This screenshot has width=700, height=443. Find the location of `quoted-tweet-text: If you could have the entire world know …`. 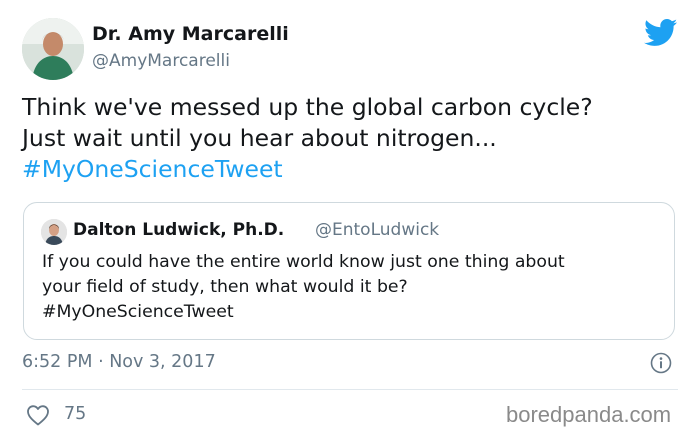

quoted-tweet-text: If you could have the entire world know … is located at coordinates (352, 287).